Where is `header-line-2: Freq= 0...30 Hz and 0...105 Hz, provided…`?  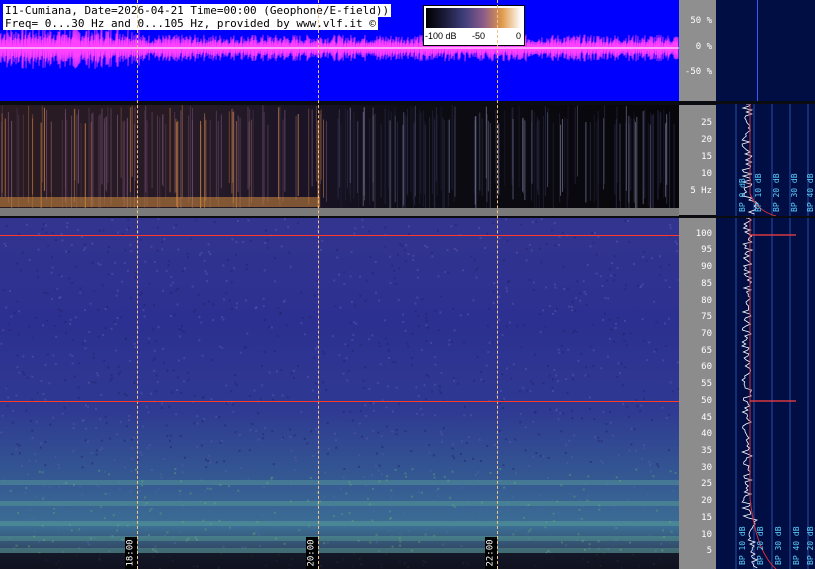 header-line-2: Freq= 0...30 Hz and 0...105 Hz, provided… is located at coordinates (190, 23).